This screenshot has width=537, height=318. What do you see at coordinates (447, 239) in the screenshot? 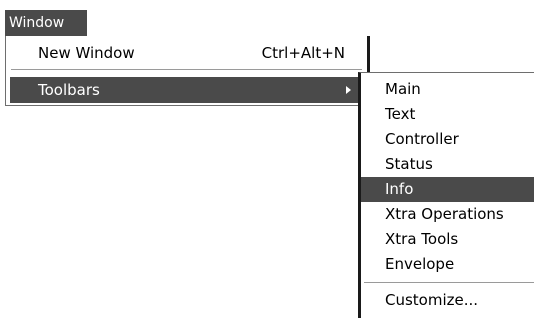
I see `submenu-item-xtra-tools: Xtra Tools` at bounding box center [447, 239].